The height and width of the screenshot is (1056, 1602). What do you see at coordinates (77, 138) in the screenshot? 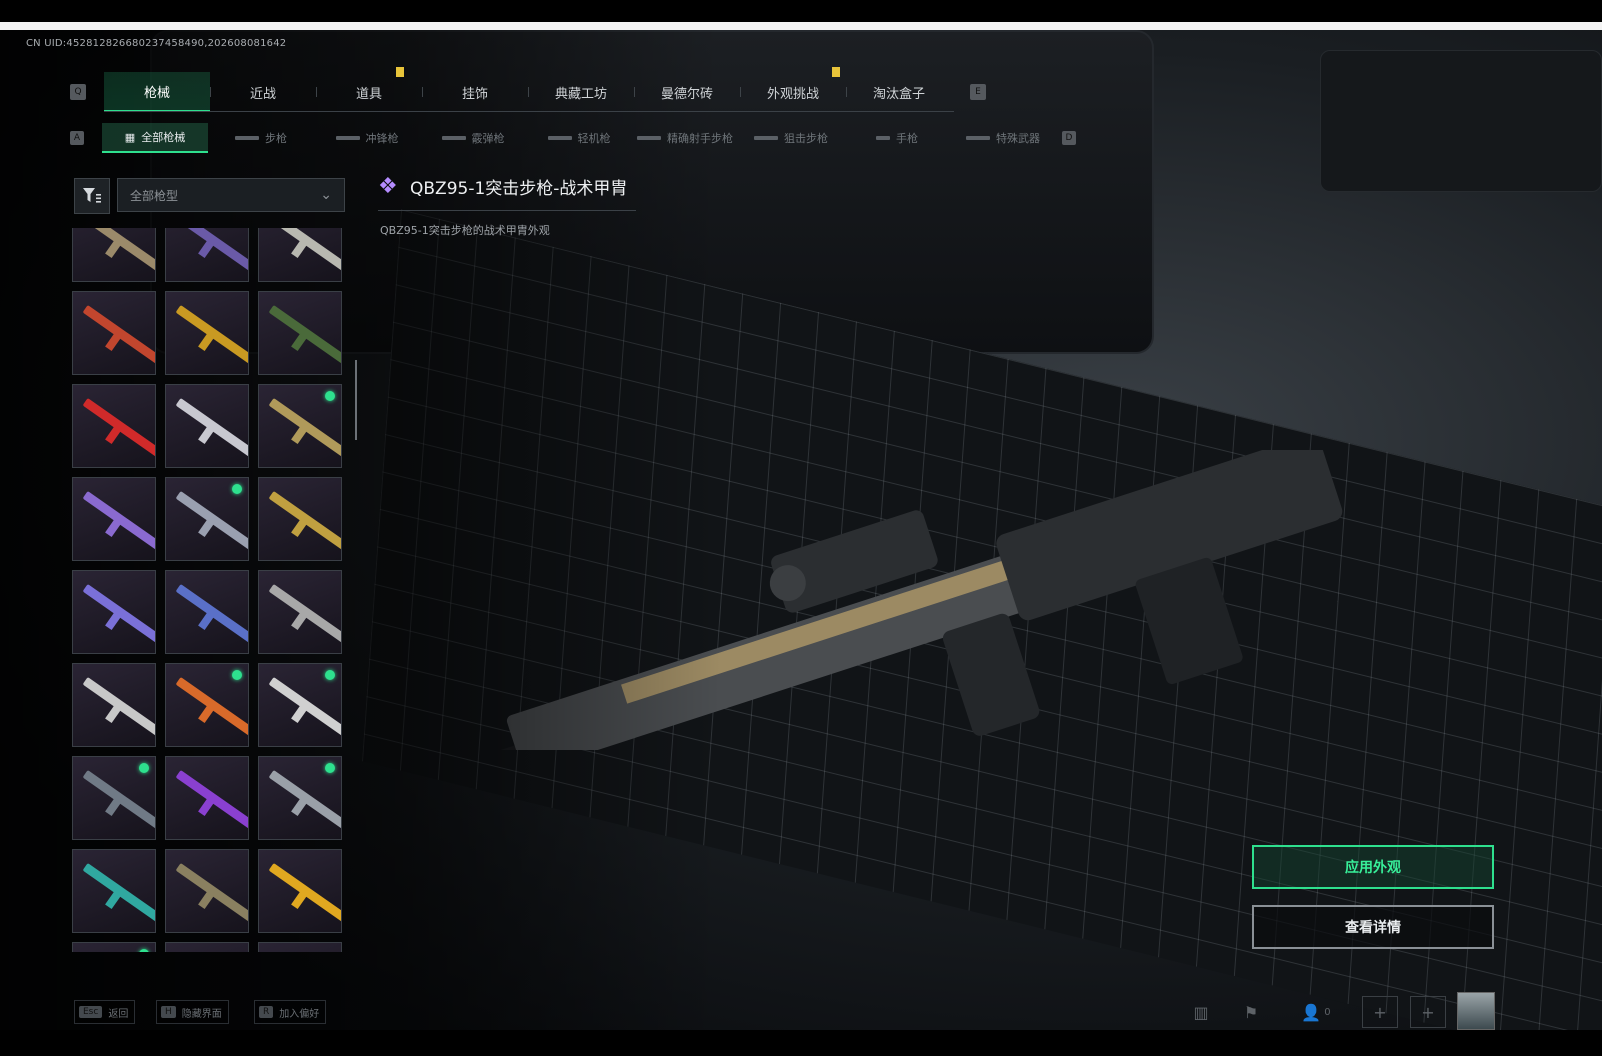
I see `subtab-prev-key: A` at bounding box center [77, 138].